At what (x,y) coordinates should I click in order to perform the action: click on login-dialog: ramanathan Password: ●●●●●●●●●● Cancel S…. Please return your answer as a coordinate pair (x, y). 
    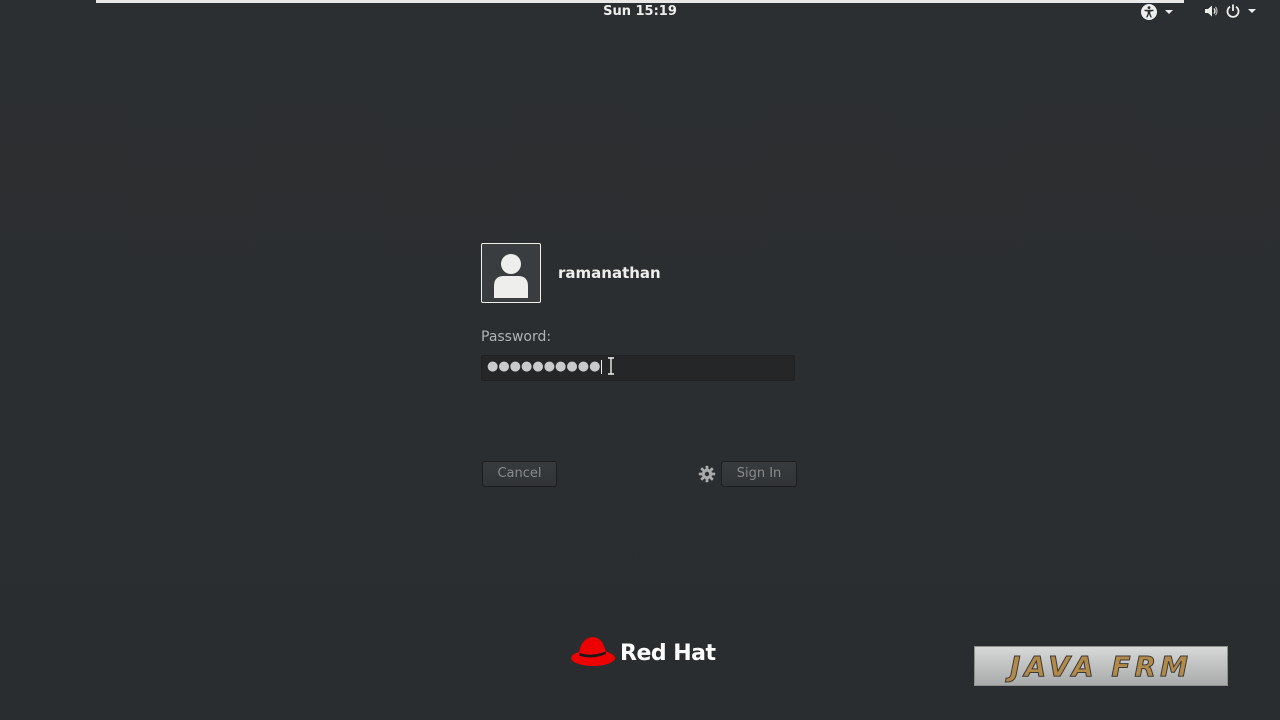
    Looking at the image, I should click on (639, 365).